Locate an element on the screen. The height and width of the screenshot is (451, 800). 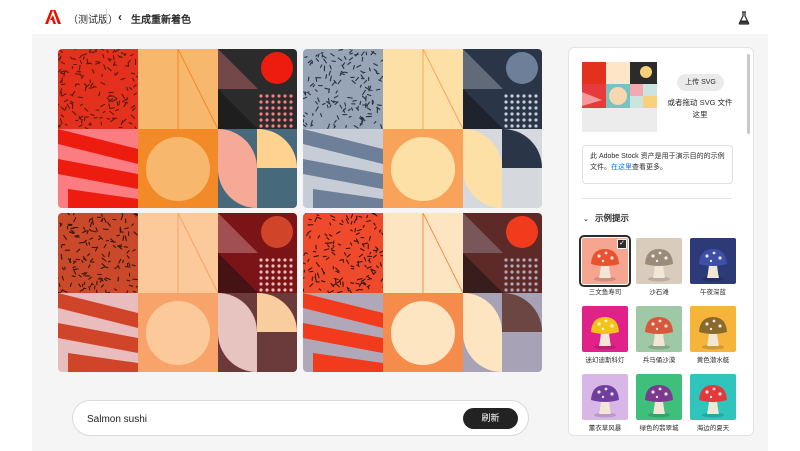
page-title: 生成重新着色 is located at coordinates (161, 20).